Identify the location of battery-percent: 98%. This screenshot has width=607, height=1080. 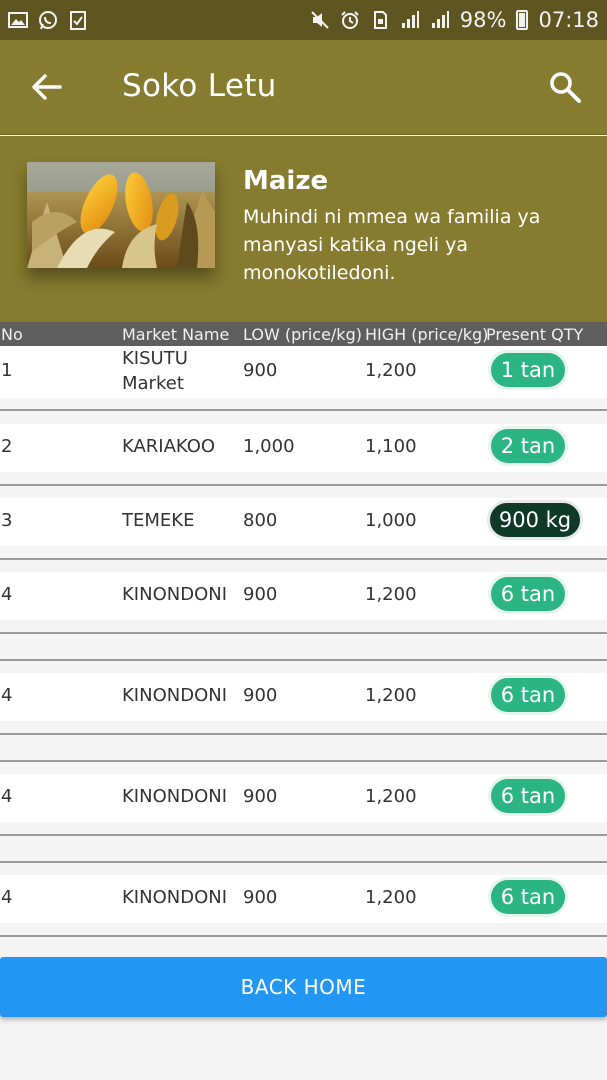
(483, 20).